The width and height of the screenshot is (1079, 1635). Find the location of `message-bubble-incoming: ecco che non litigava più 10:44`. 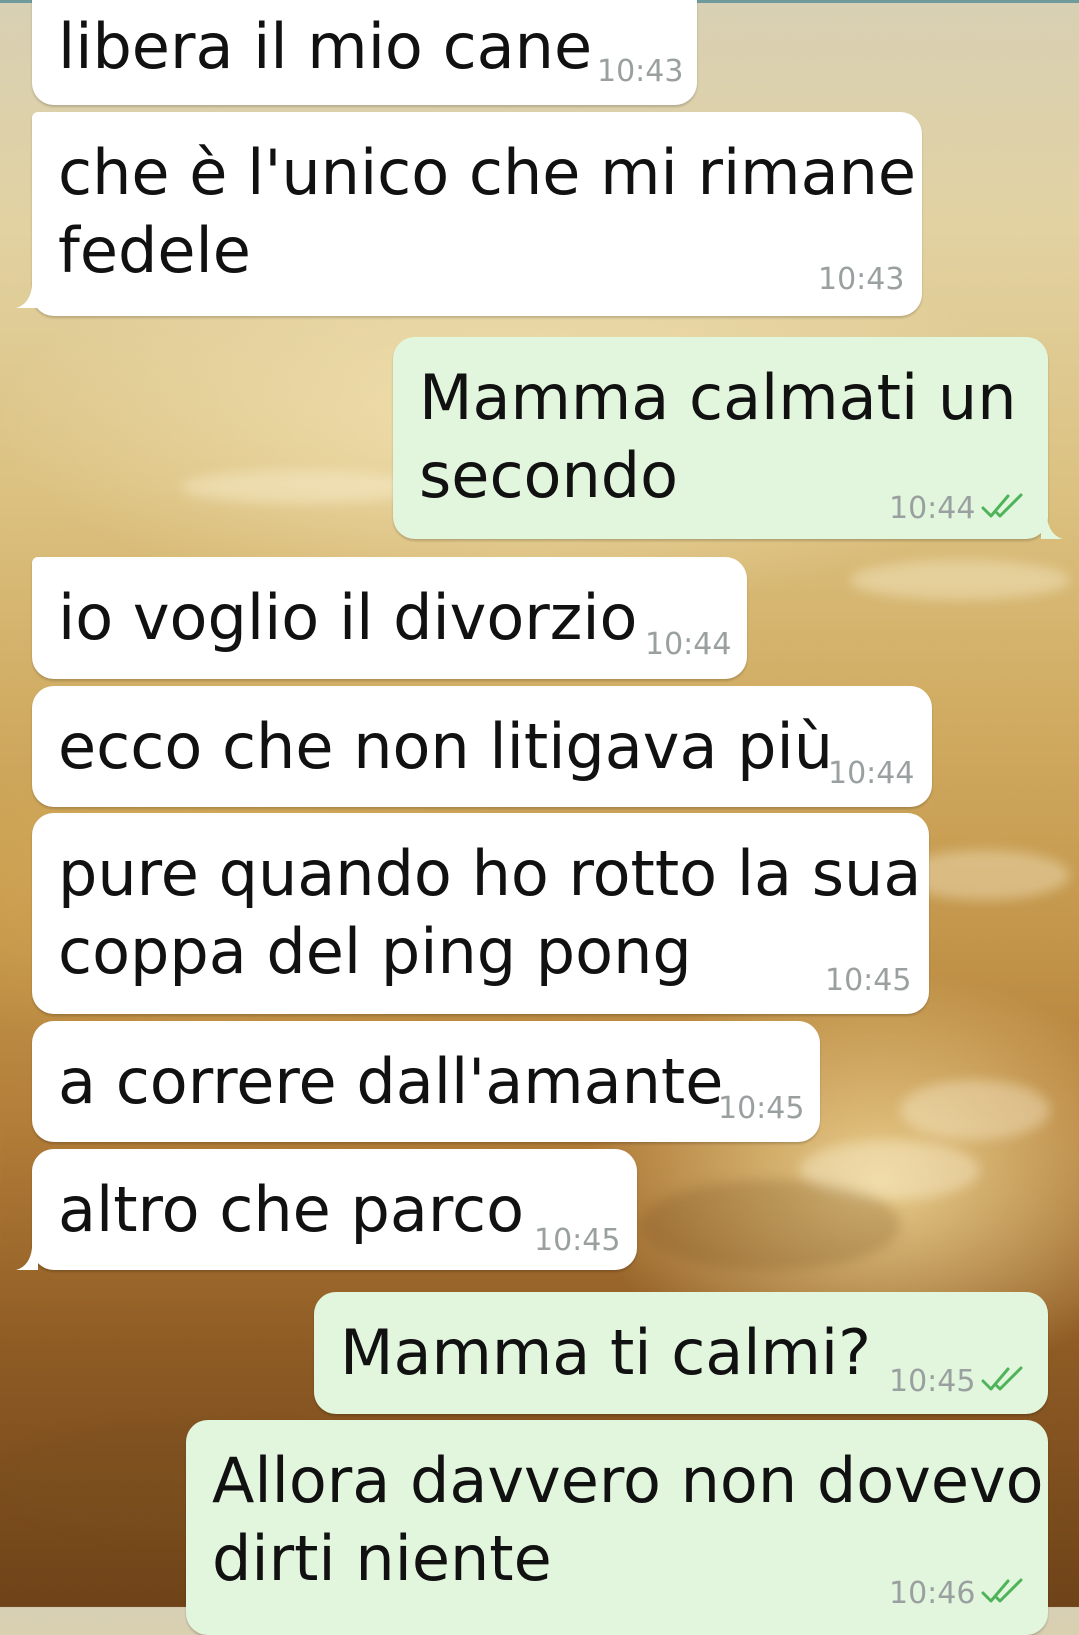

message-bubble-incoming: ecco che non litigava più 10:44 is located at coordinates (482, 746).